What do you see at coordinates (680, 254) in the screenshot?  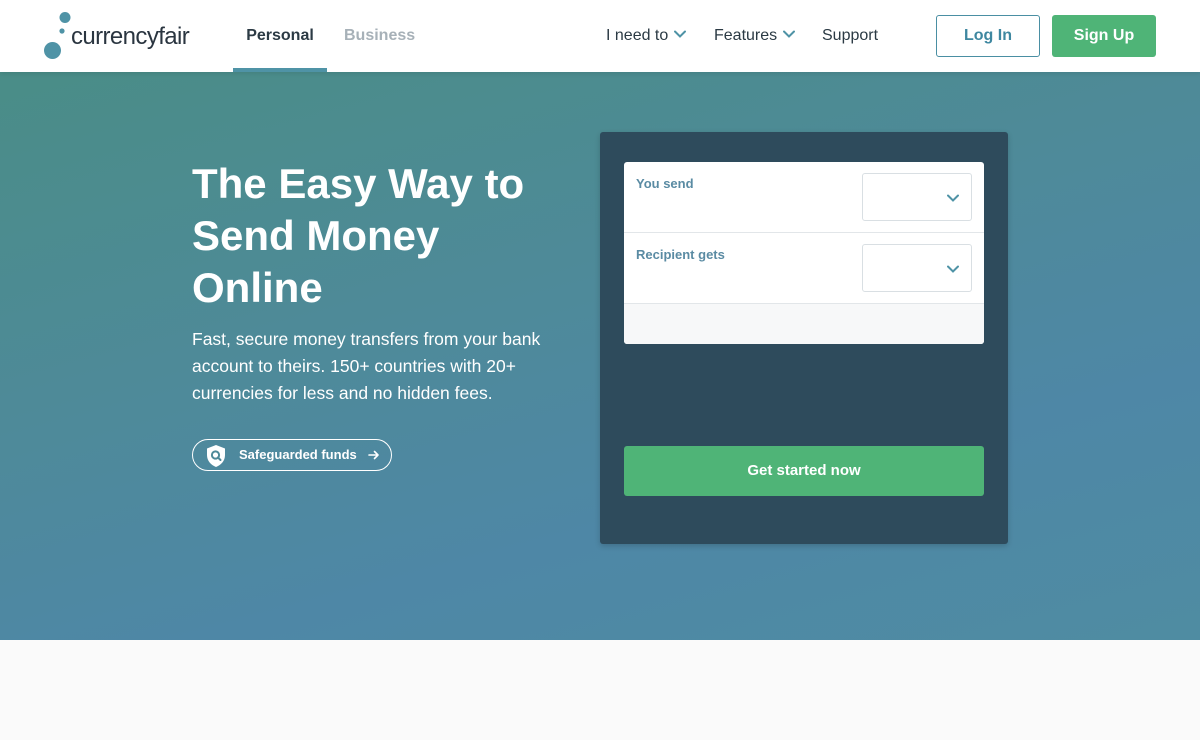 I see `recipient-label: Recipient gets` at bounding box center [680, 254].